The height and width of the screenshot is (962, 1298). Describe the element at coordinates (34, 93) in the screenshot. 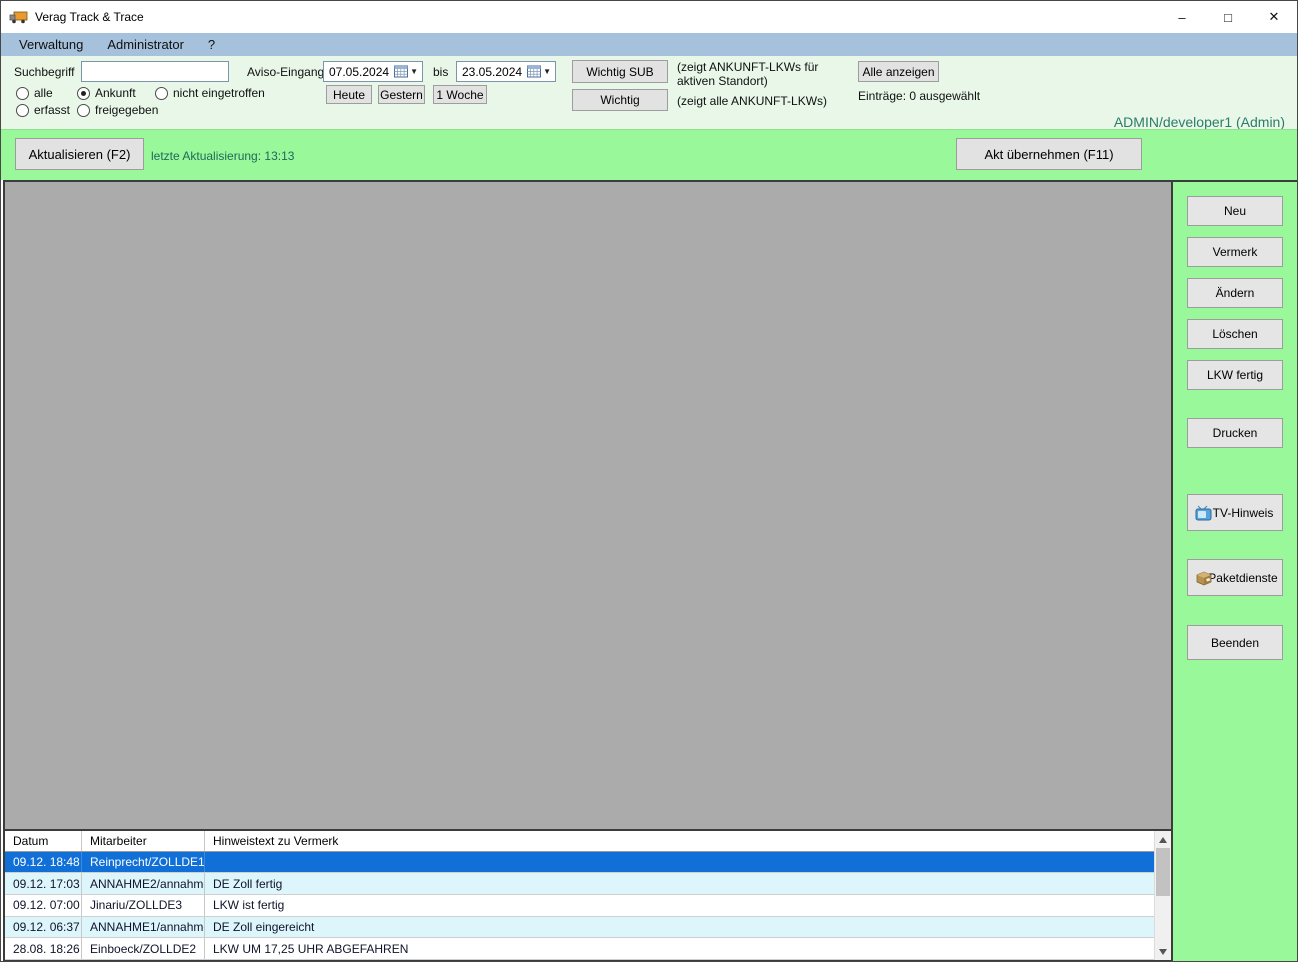

I see `radio-alle: alle` at that location.